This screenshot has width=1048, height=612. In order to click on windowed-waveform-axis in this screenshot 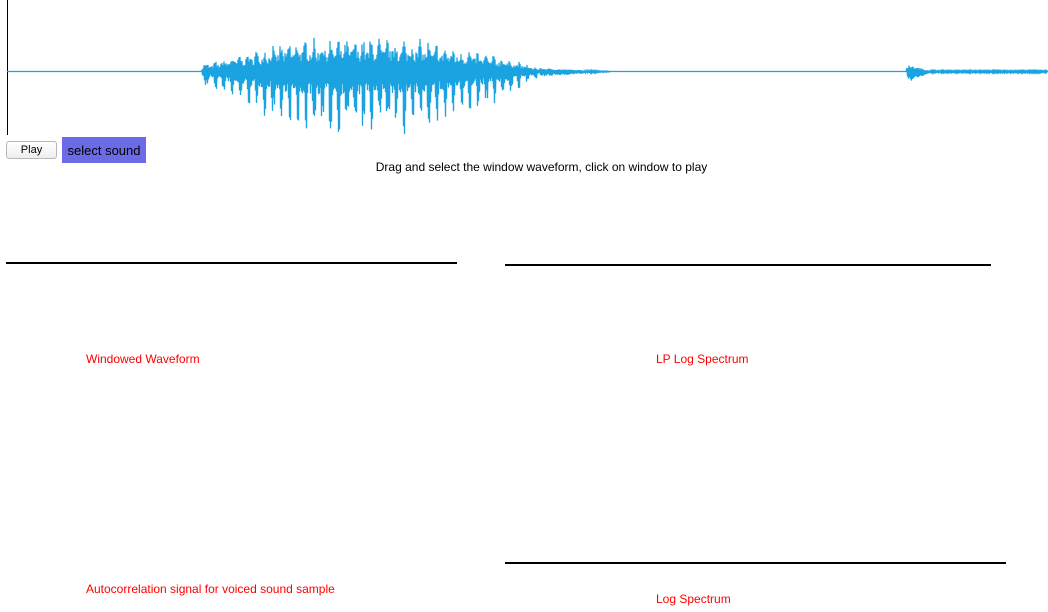, I will do `click(231, 263)`.